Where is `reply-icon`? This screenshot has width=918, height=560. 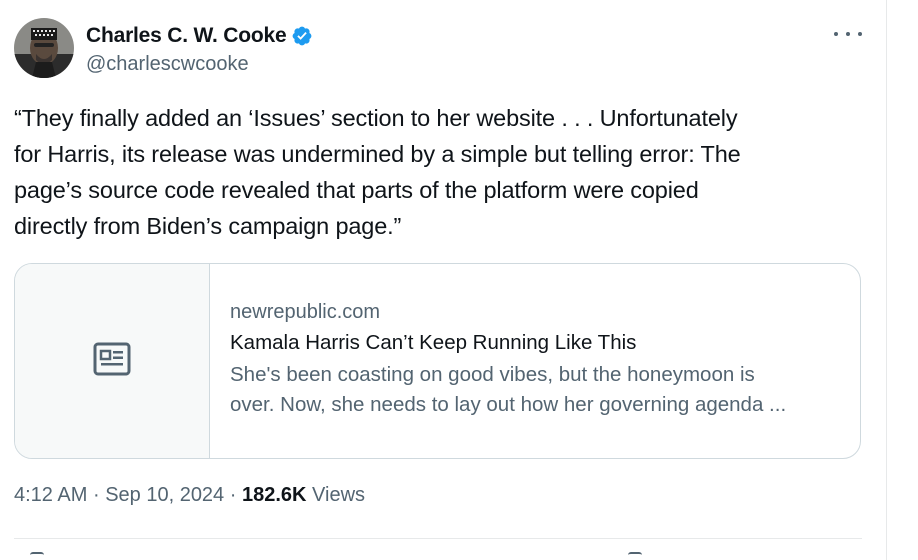
reply-icon is located at coordinates (37, 556).